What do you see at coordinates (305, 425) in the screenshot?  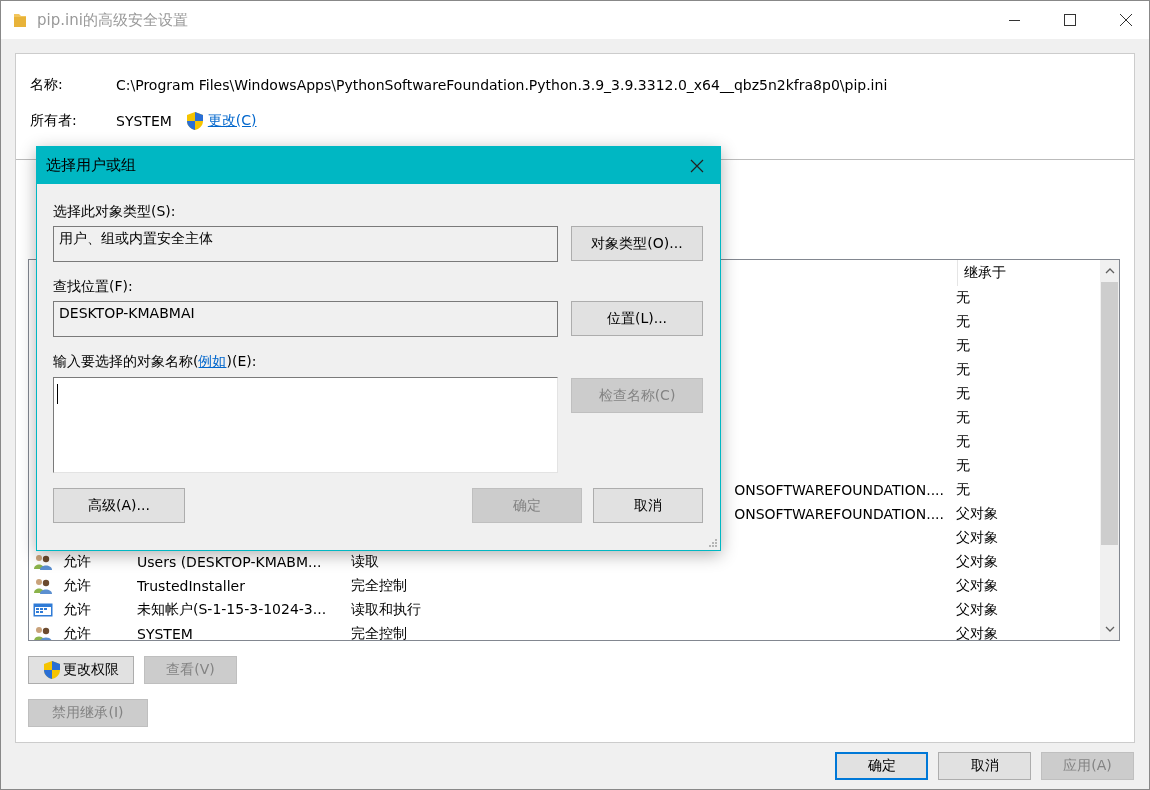 I see `object-names-field` at bounding box center [305, 425].